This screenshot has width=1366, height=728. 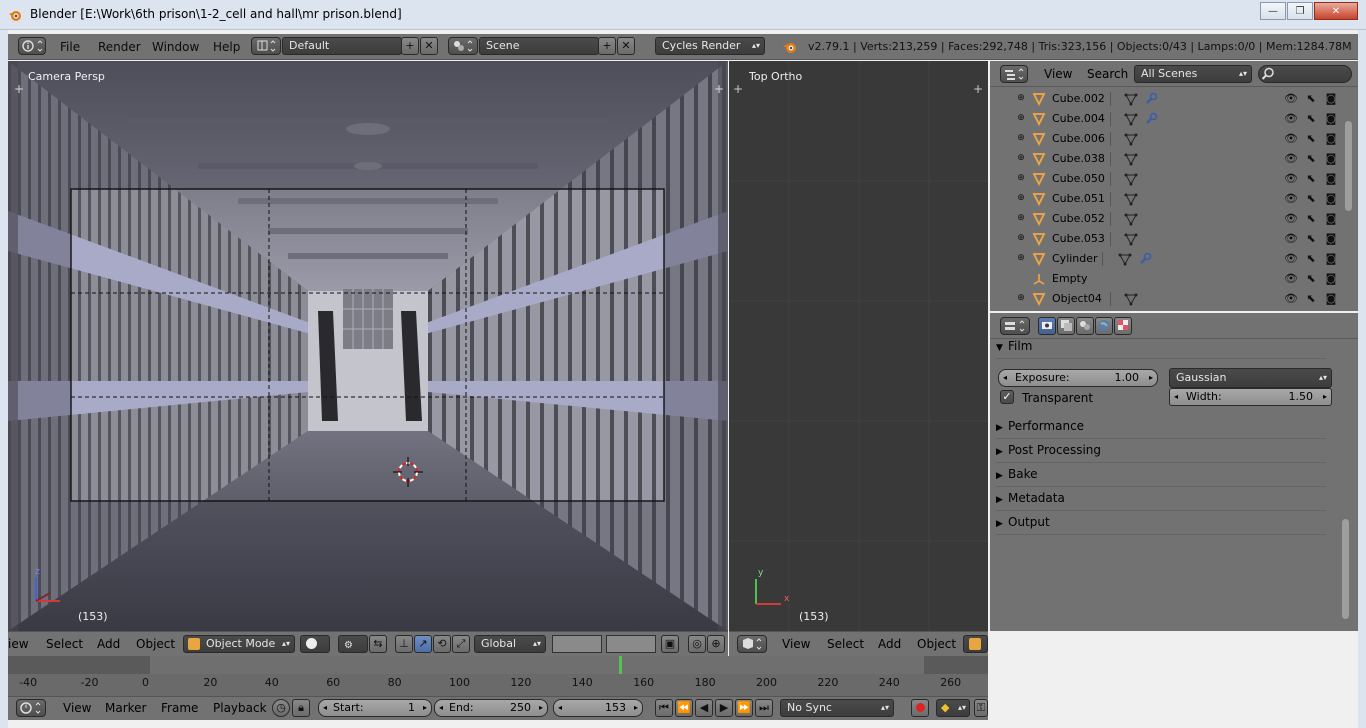 What do you see at coordinates (266, 46) in the screenshot?
I see `screen-layout-icon` at bounding box center [266, 46].